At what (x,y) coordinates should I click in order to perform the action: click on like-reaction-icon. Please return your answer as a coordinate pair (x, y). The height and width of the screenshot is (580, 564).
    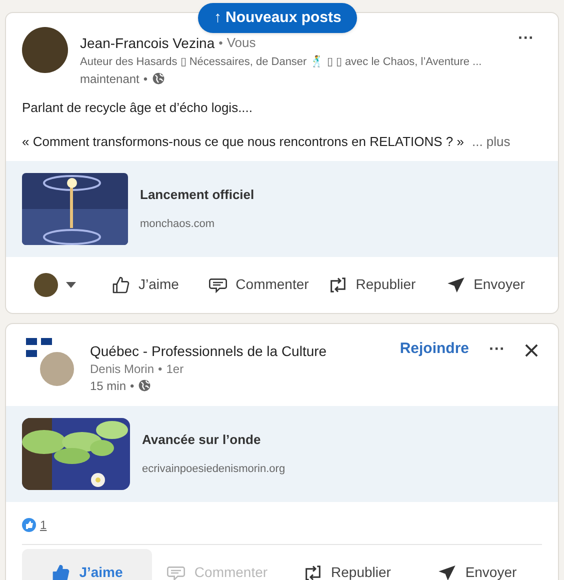
    Looking at the image, I should click on (29, 525).